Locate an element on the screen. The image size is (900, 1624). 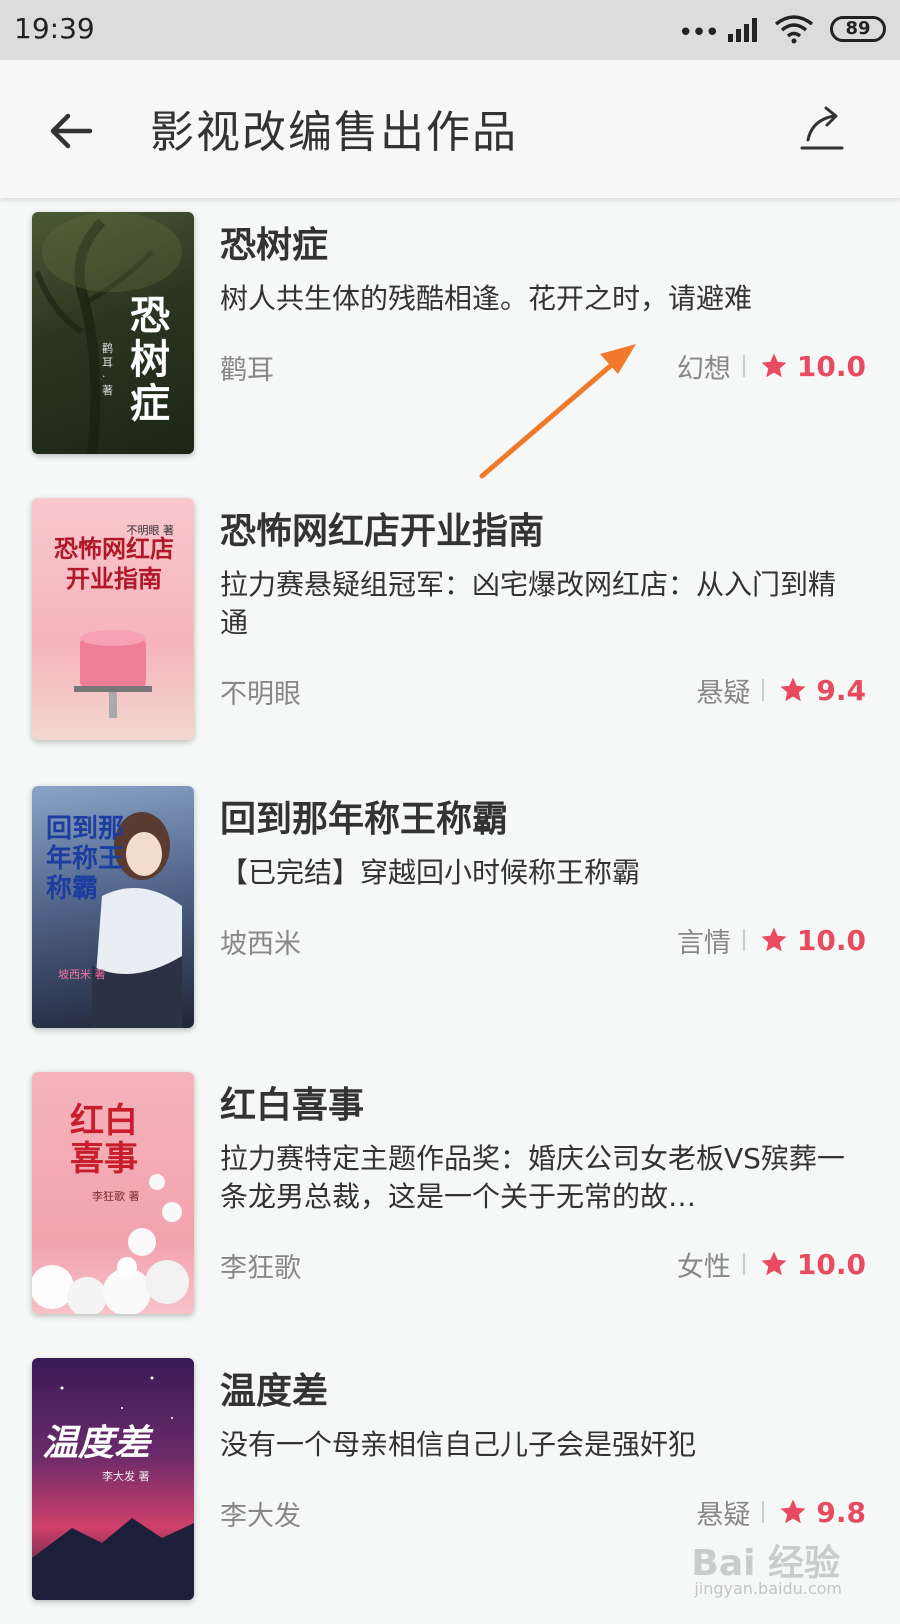
book-score: 9.8 is located at coordinates (841, 1512).